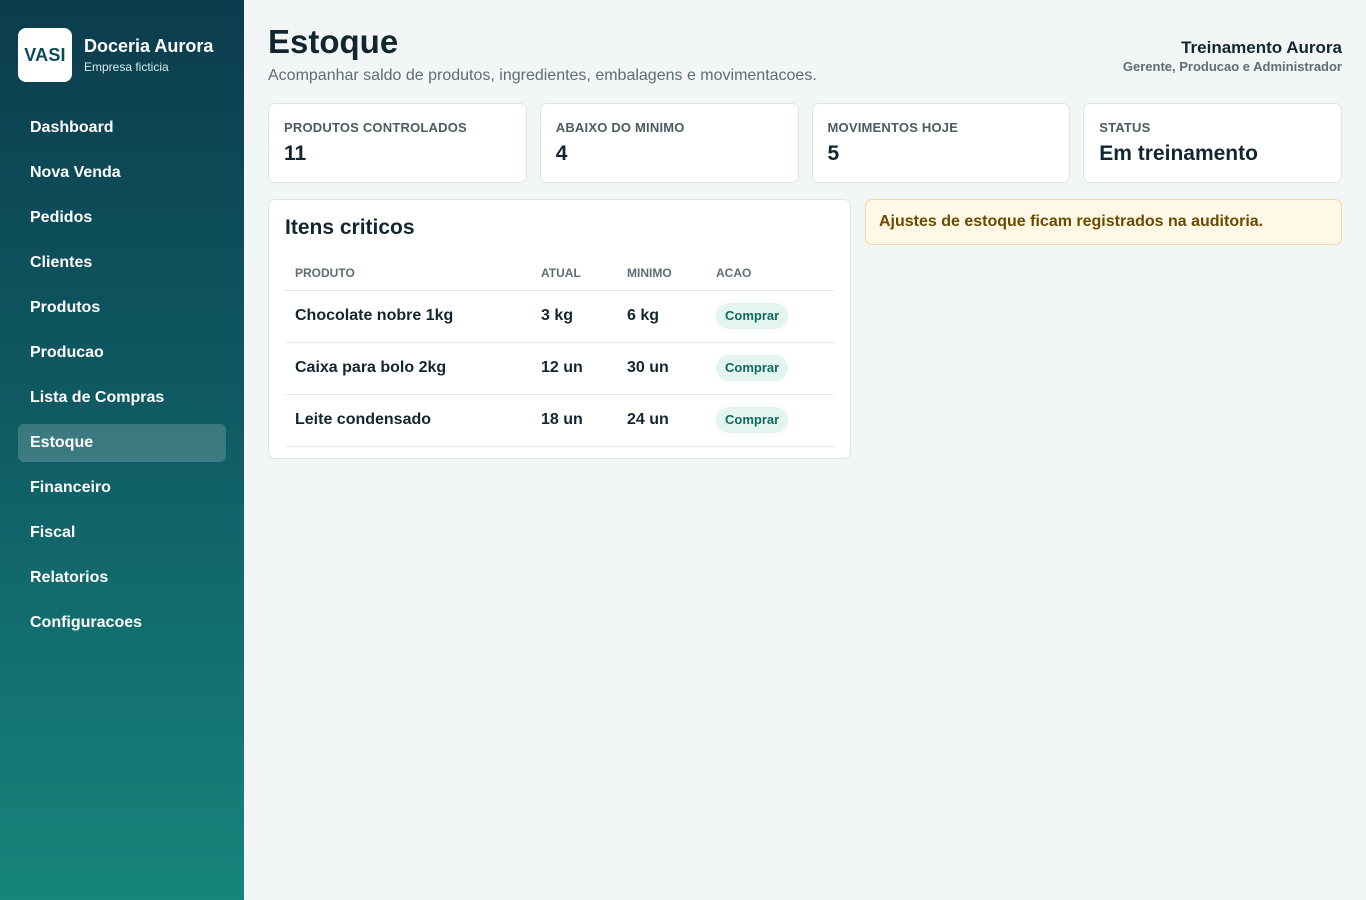 The height and width of the screenshot is (900, 1366). I want to click on stat-label: MOVIMENTOS HOJE, so click(893, 127).